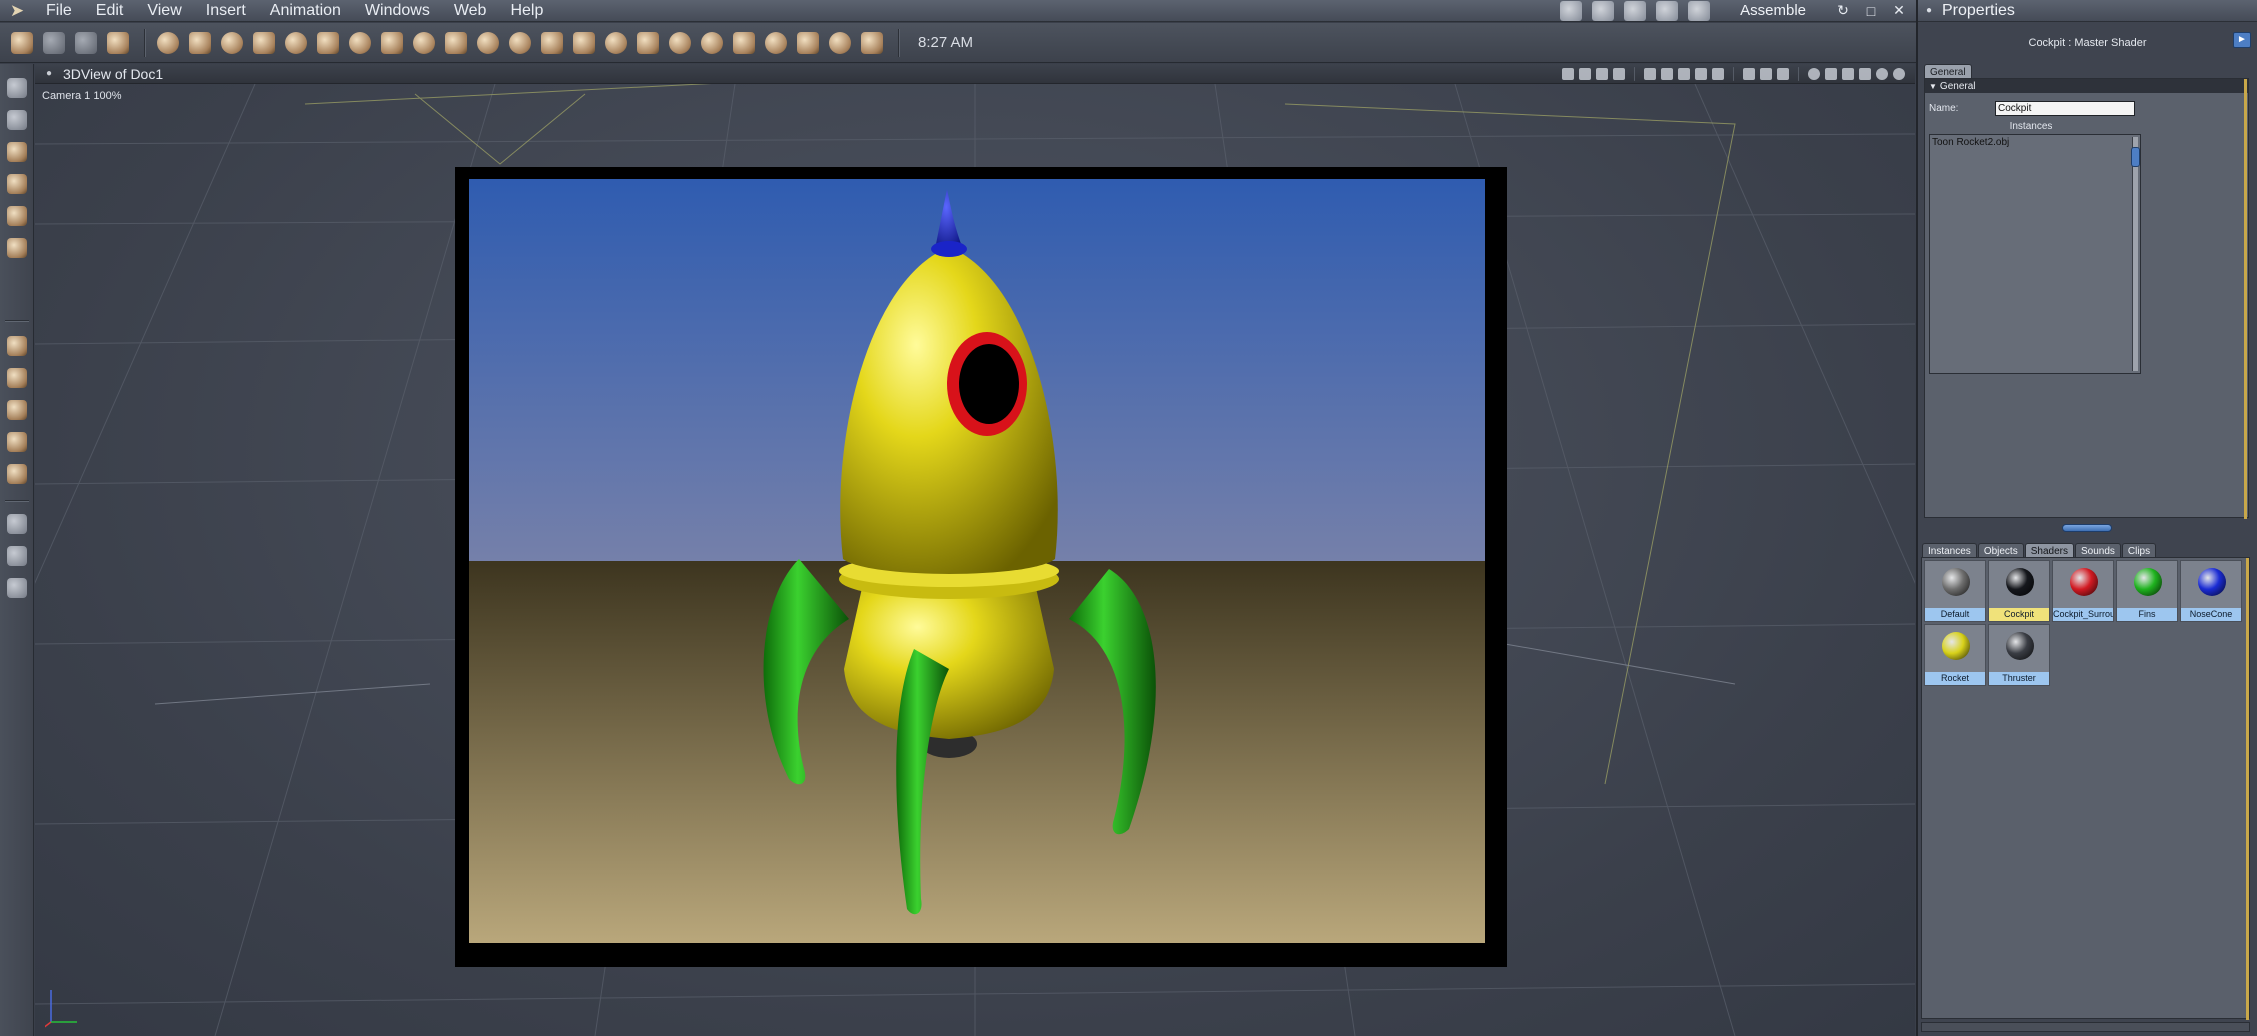  I want to click on rotate-gizmo-icon, so click(17, 410).